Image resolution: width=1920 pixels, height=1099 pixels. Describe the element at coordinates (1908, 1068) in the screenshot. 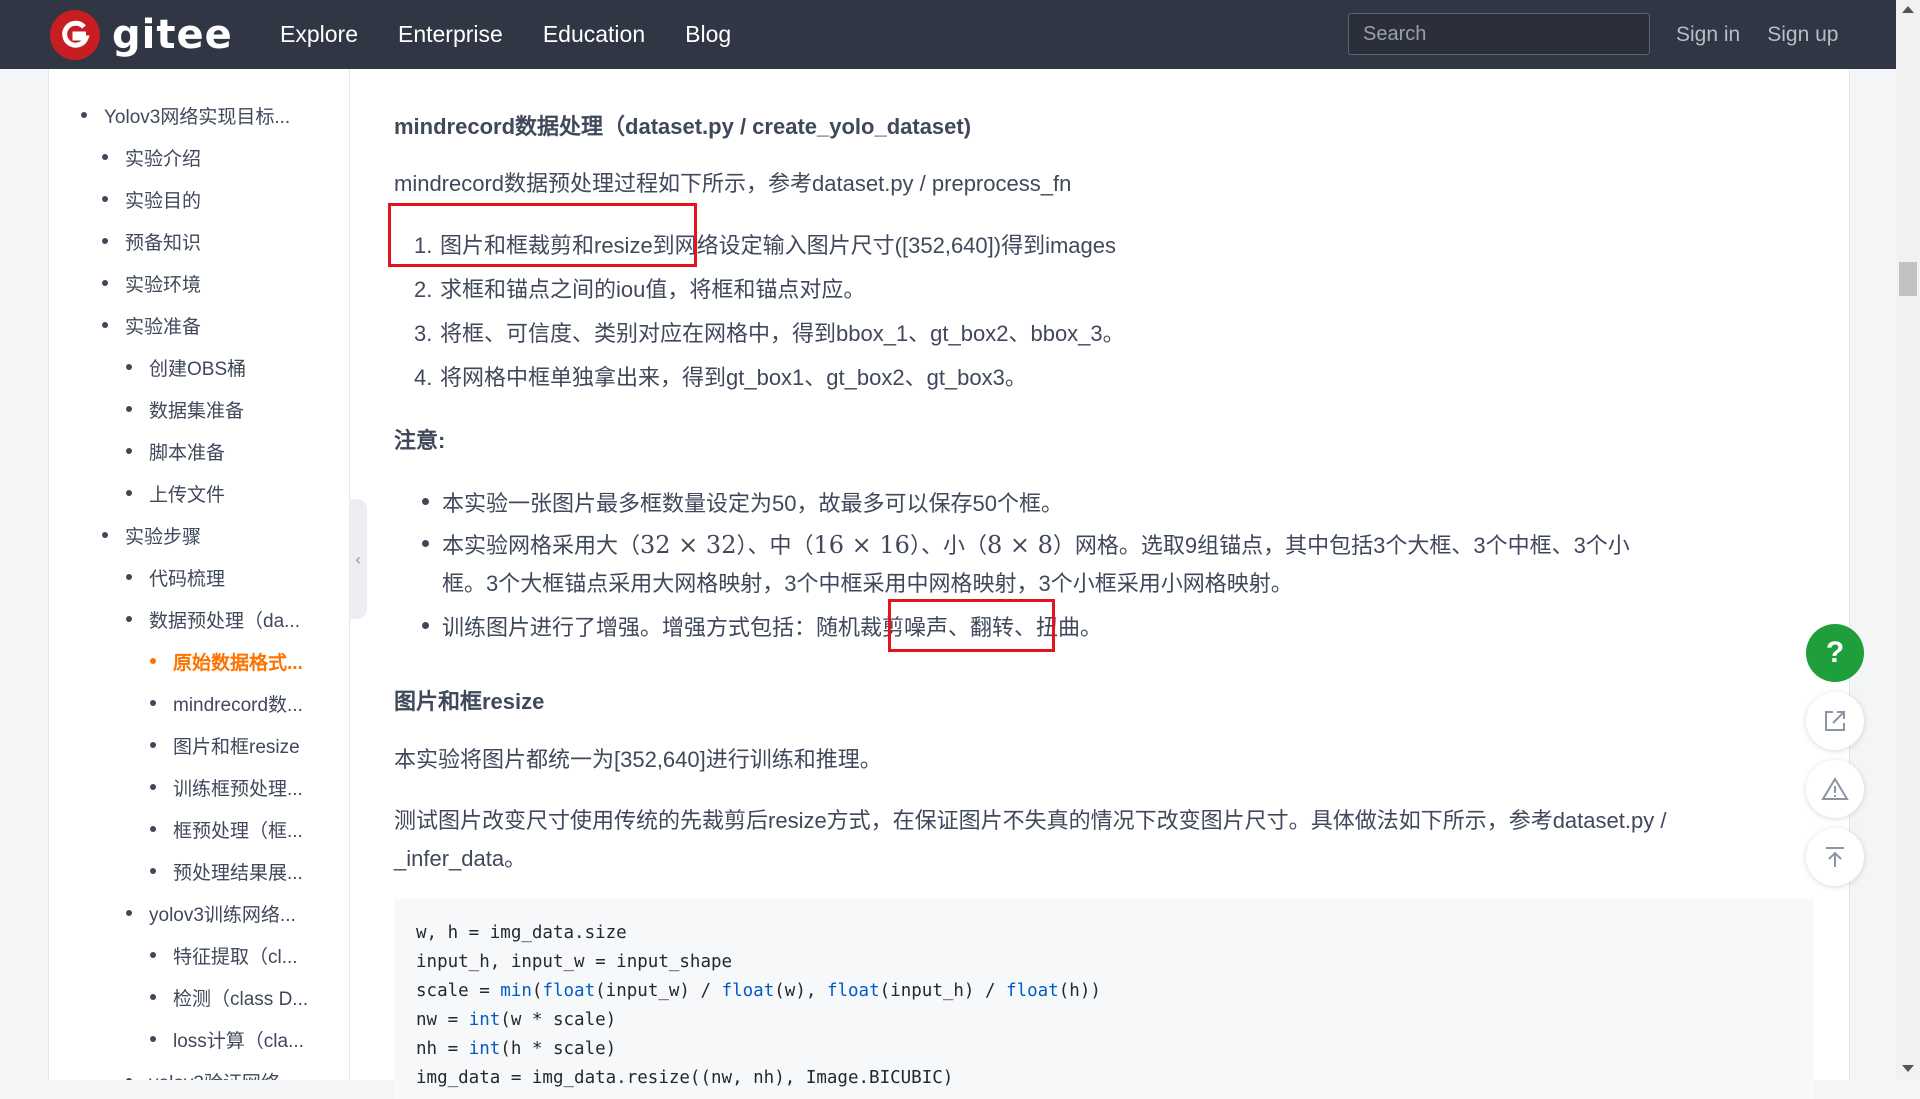

I see `scroll-down-arrow-icon` at that location.